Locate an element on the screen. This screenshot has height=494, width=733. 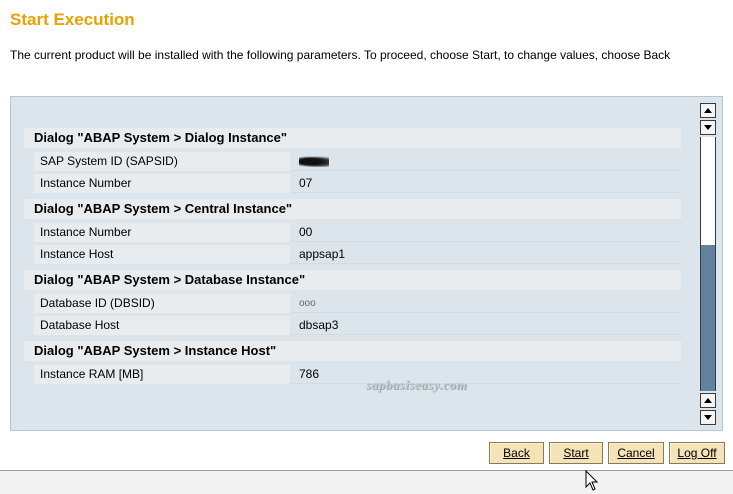
param-label: Instance Host is located at coordinates (162, 254).